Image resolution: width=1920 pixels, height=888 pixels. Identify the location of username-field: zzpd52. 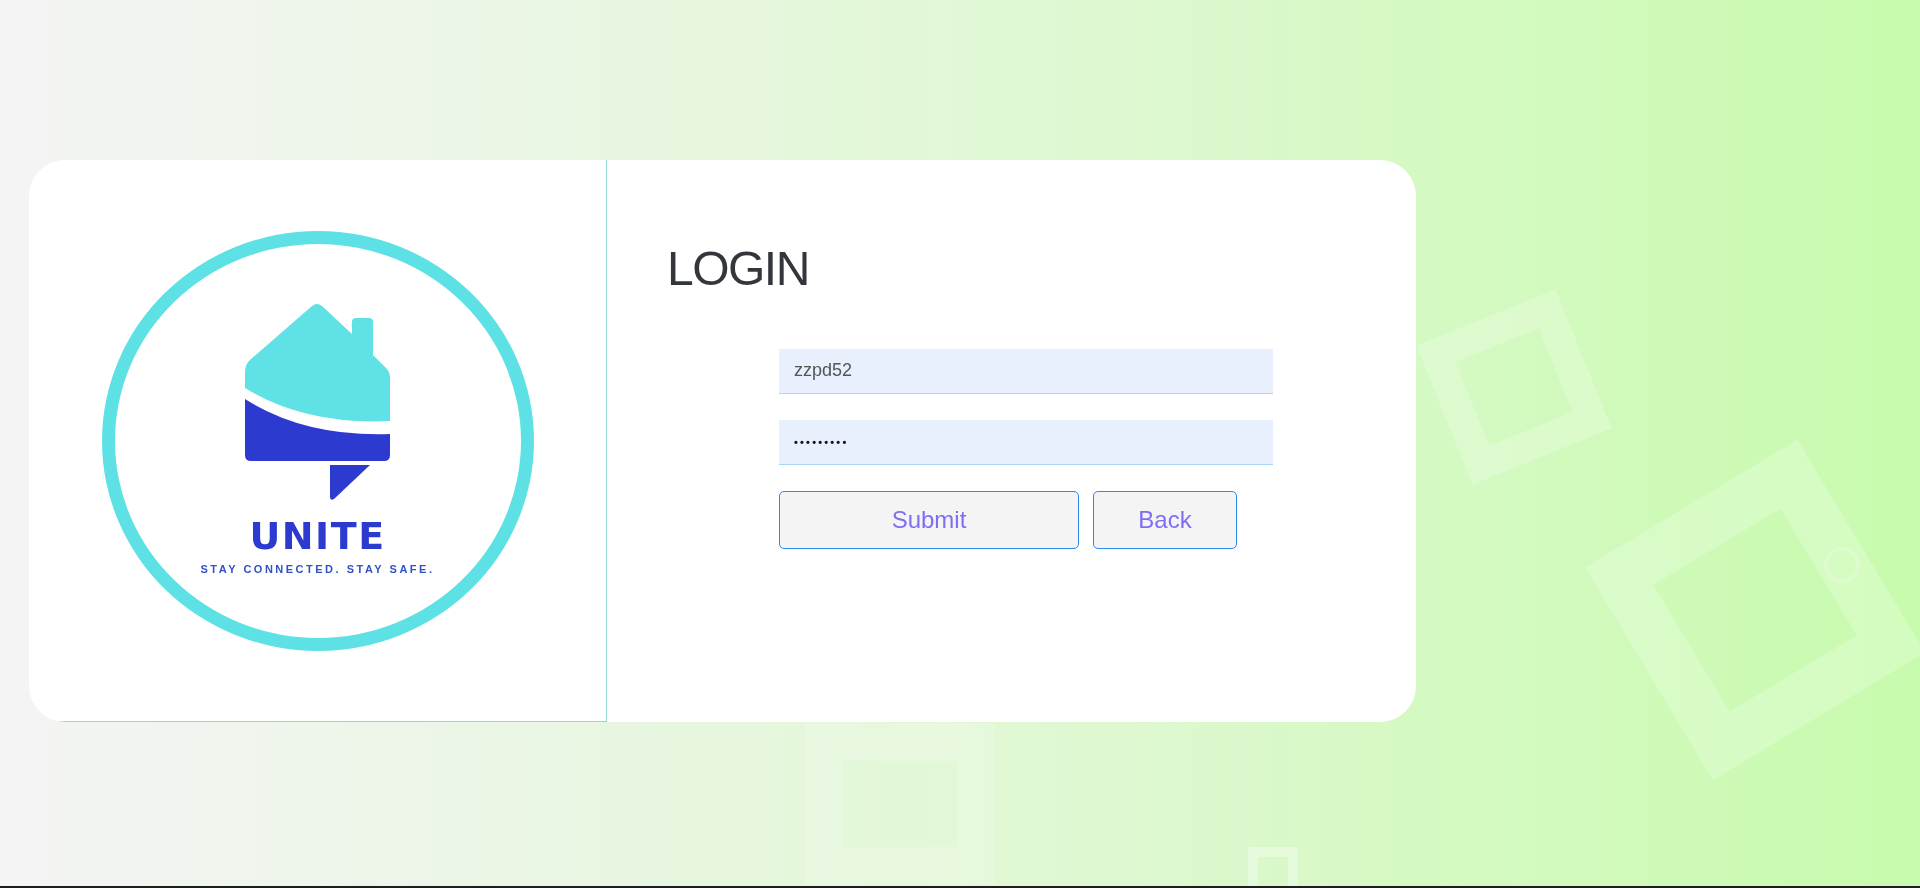
(1026, 371).